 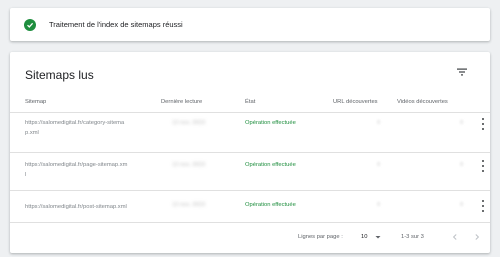 I want to click on rows-per-page-label: Lignes par page :, so click(x=320, y=237).